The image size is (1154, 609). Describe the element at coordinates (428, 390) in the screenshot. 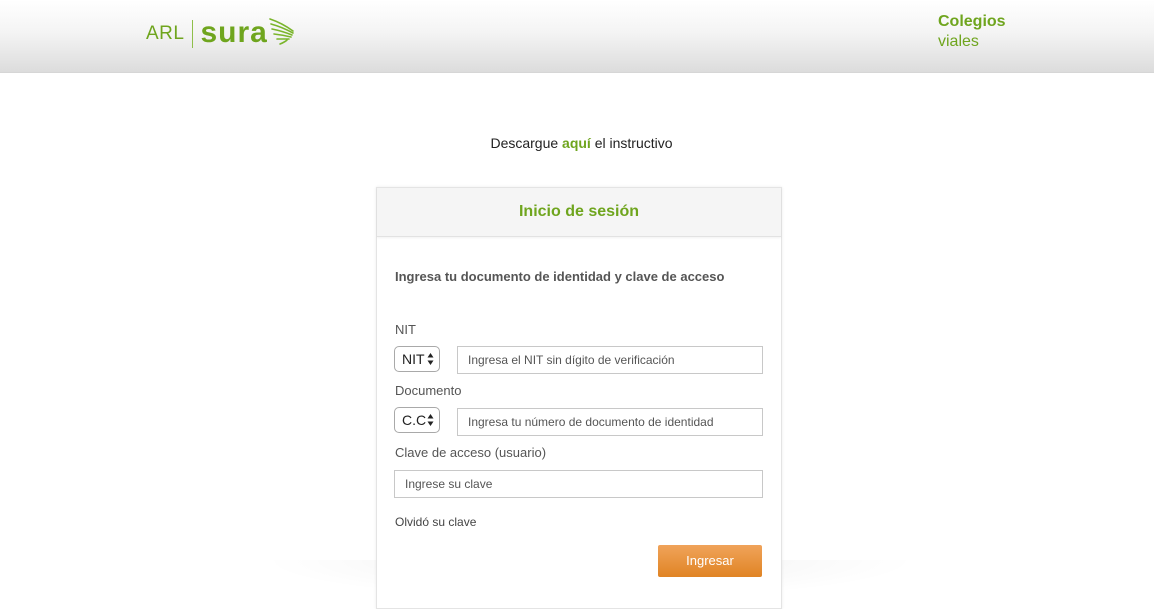

I see `document-label: Documento` at that location.